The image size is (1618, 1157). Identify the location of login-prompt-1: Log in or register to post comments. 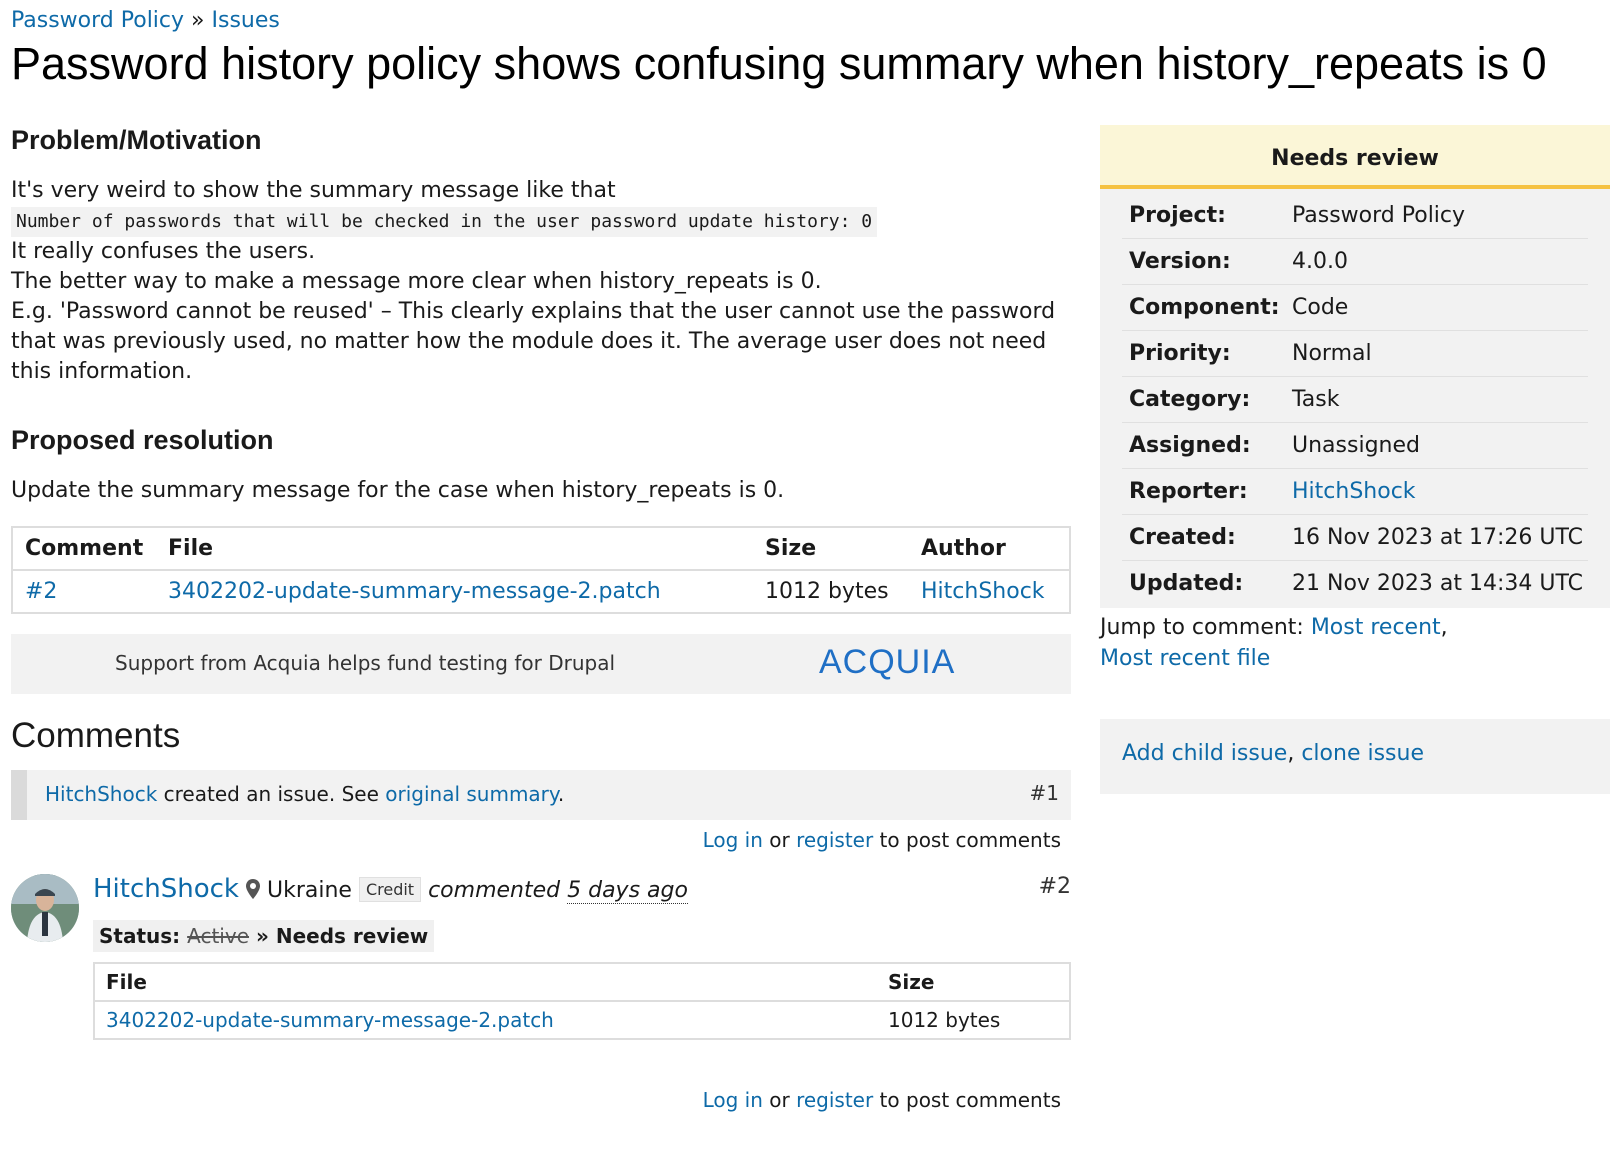
(541, 840).